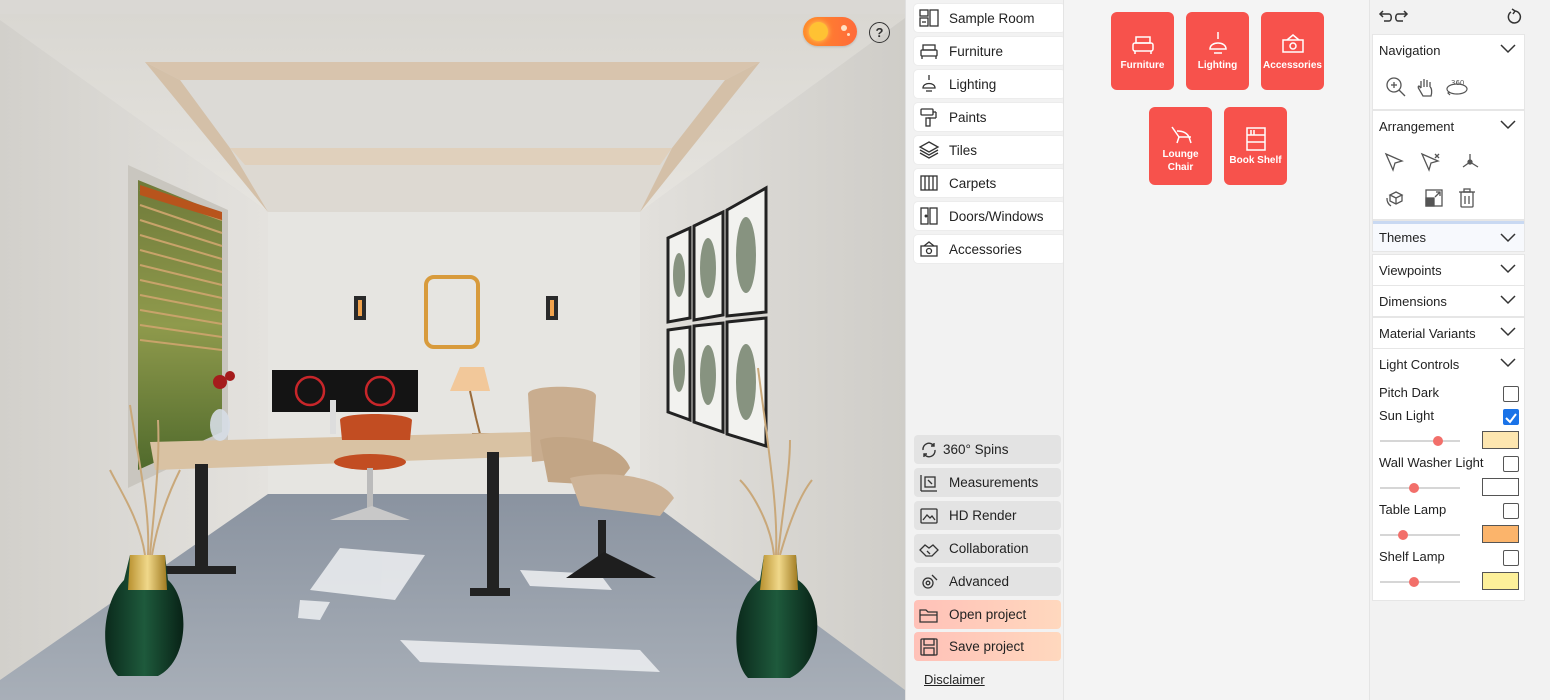  Describe the element at coordinates (1460, 17) in the screenshot. I see `panel-toolbar` at that location.